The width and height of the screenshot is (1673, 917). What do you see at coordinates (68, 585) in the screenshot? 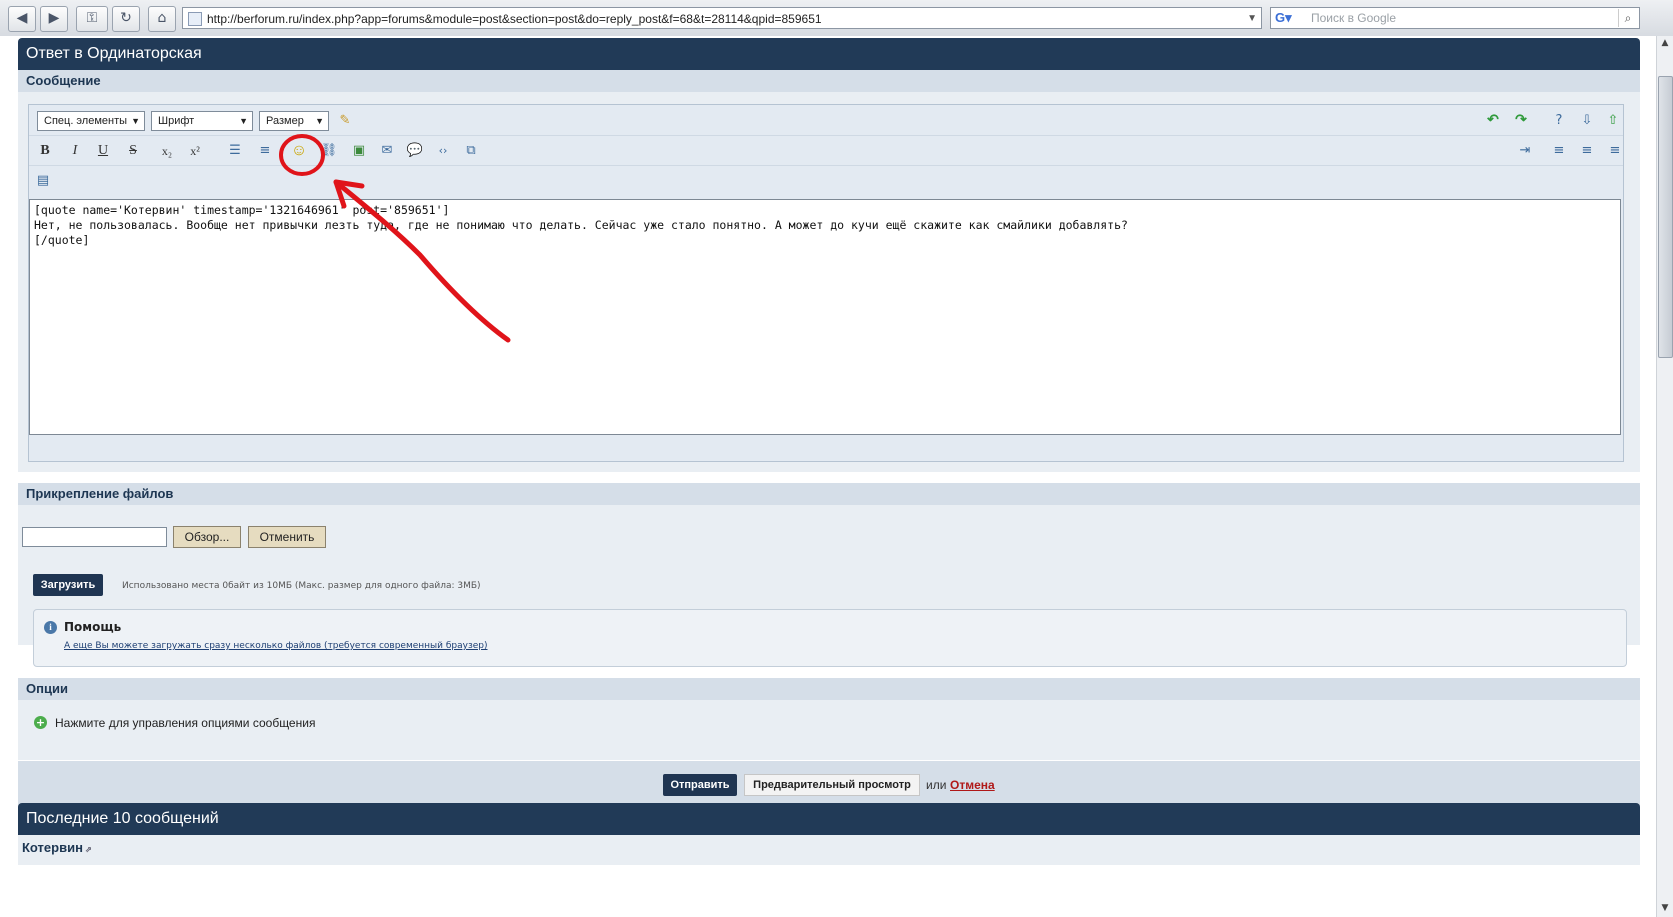
I see `upload-button: Загрузить` at bounding box center [68, 585].